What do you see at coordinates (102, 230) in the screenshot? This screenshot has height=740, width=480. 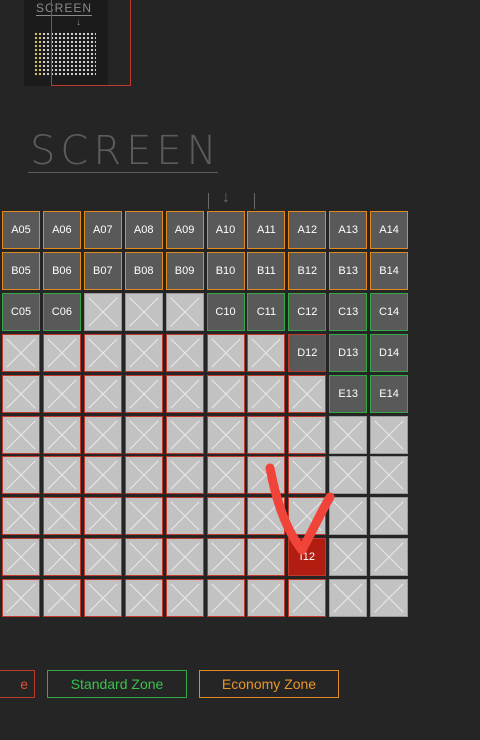 I see `seat-A07: A07` at bounding box center [102, 230].